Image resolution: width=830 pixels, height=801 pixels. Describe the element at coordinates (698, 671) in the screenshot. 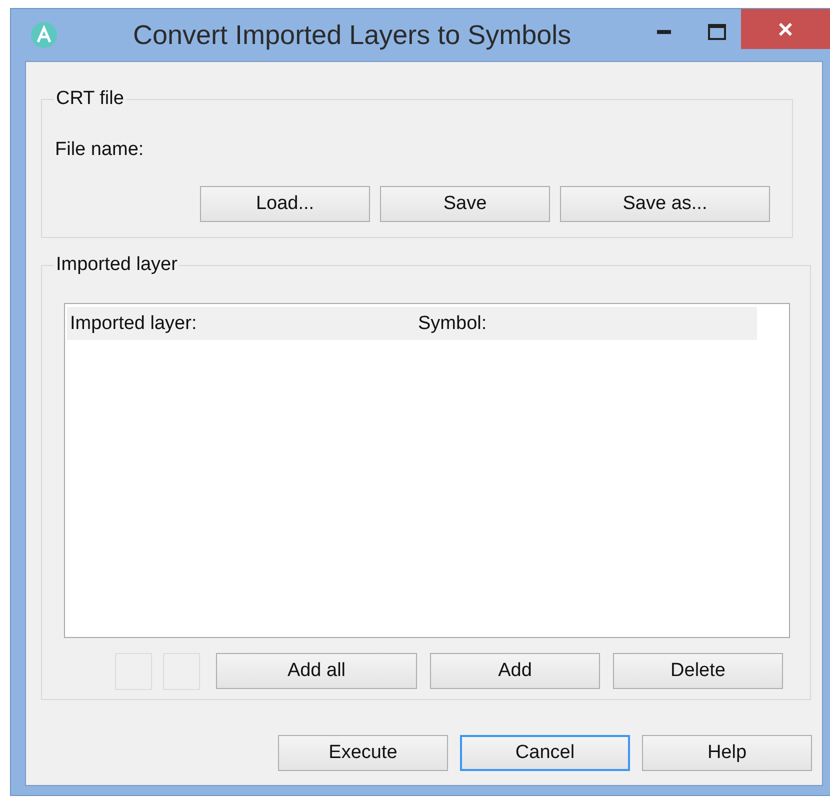

I see `dialog-button: Delete` at that location.